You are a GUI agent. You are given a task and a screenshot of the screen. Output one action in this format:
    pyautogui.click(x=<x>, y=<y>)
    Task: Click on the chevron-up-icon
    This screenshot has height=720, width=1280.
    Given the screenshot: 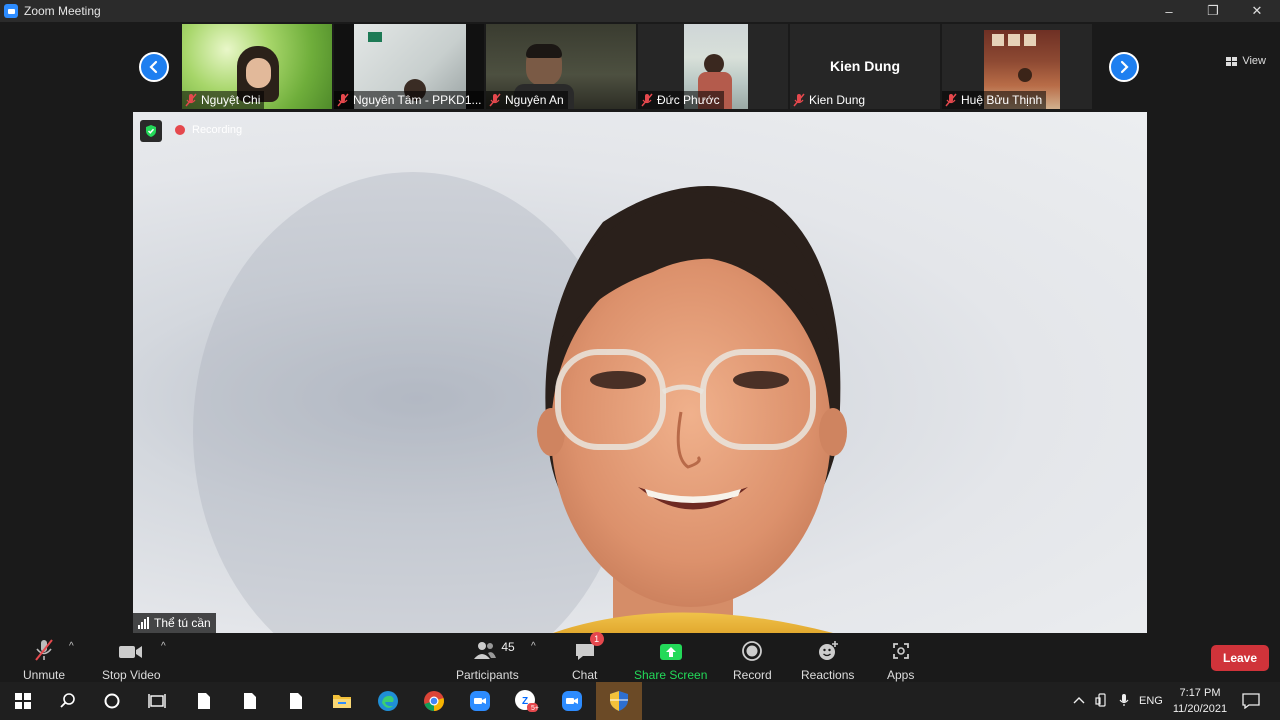 What is the action you would take?
    pyautogui.click(x=1079, y=701)
    